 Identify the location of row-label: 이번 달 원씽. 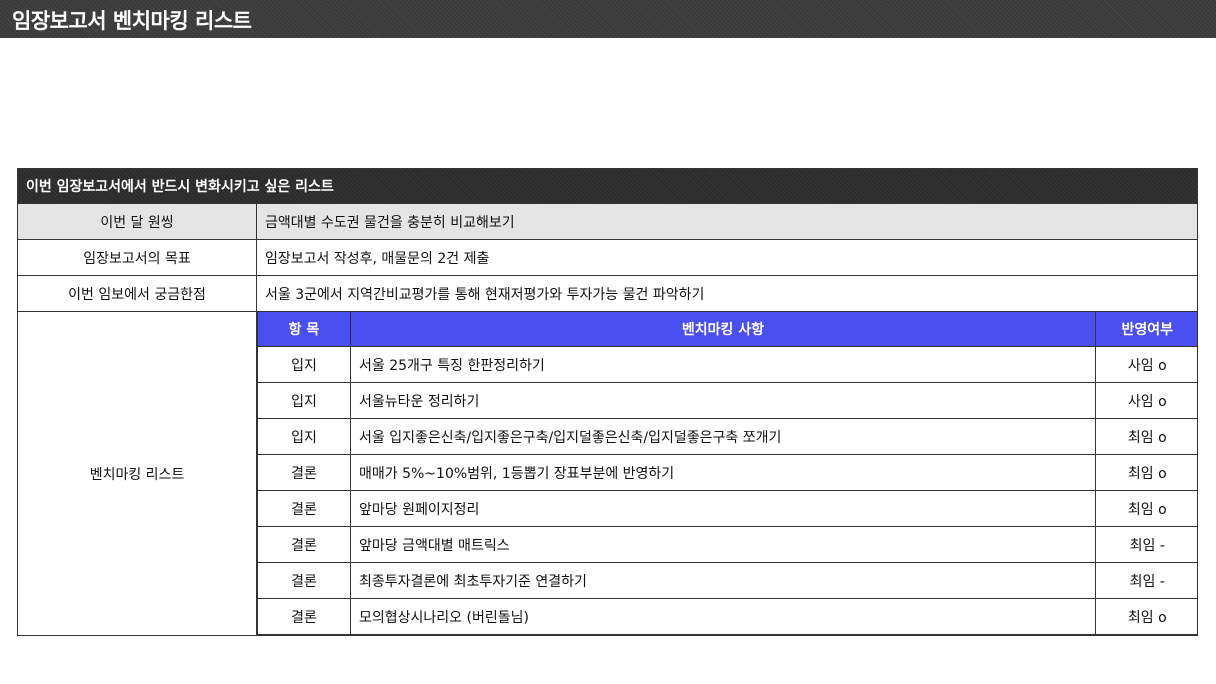
(137, 221).